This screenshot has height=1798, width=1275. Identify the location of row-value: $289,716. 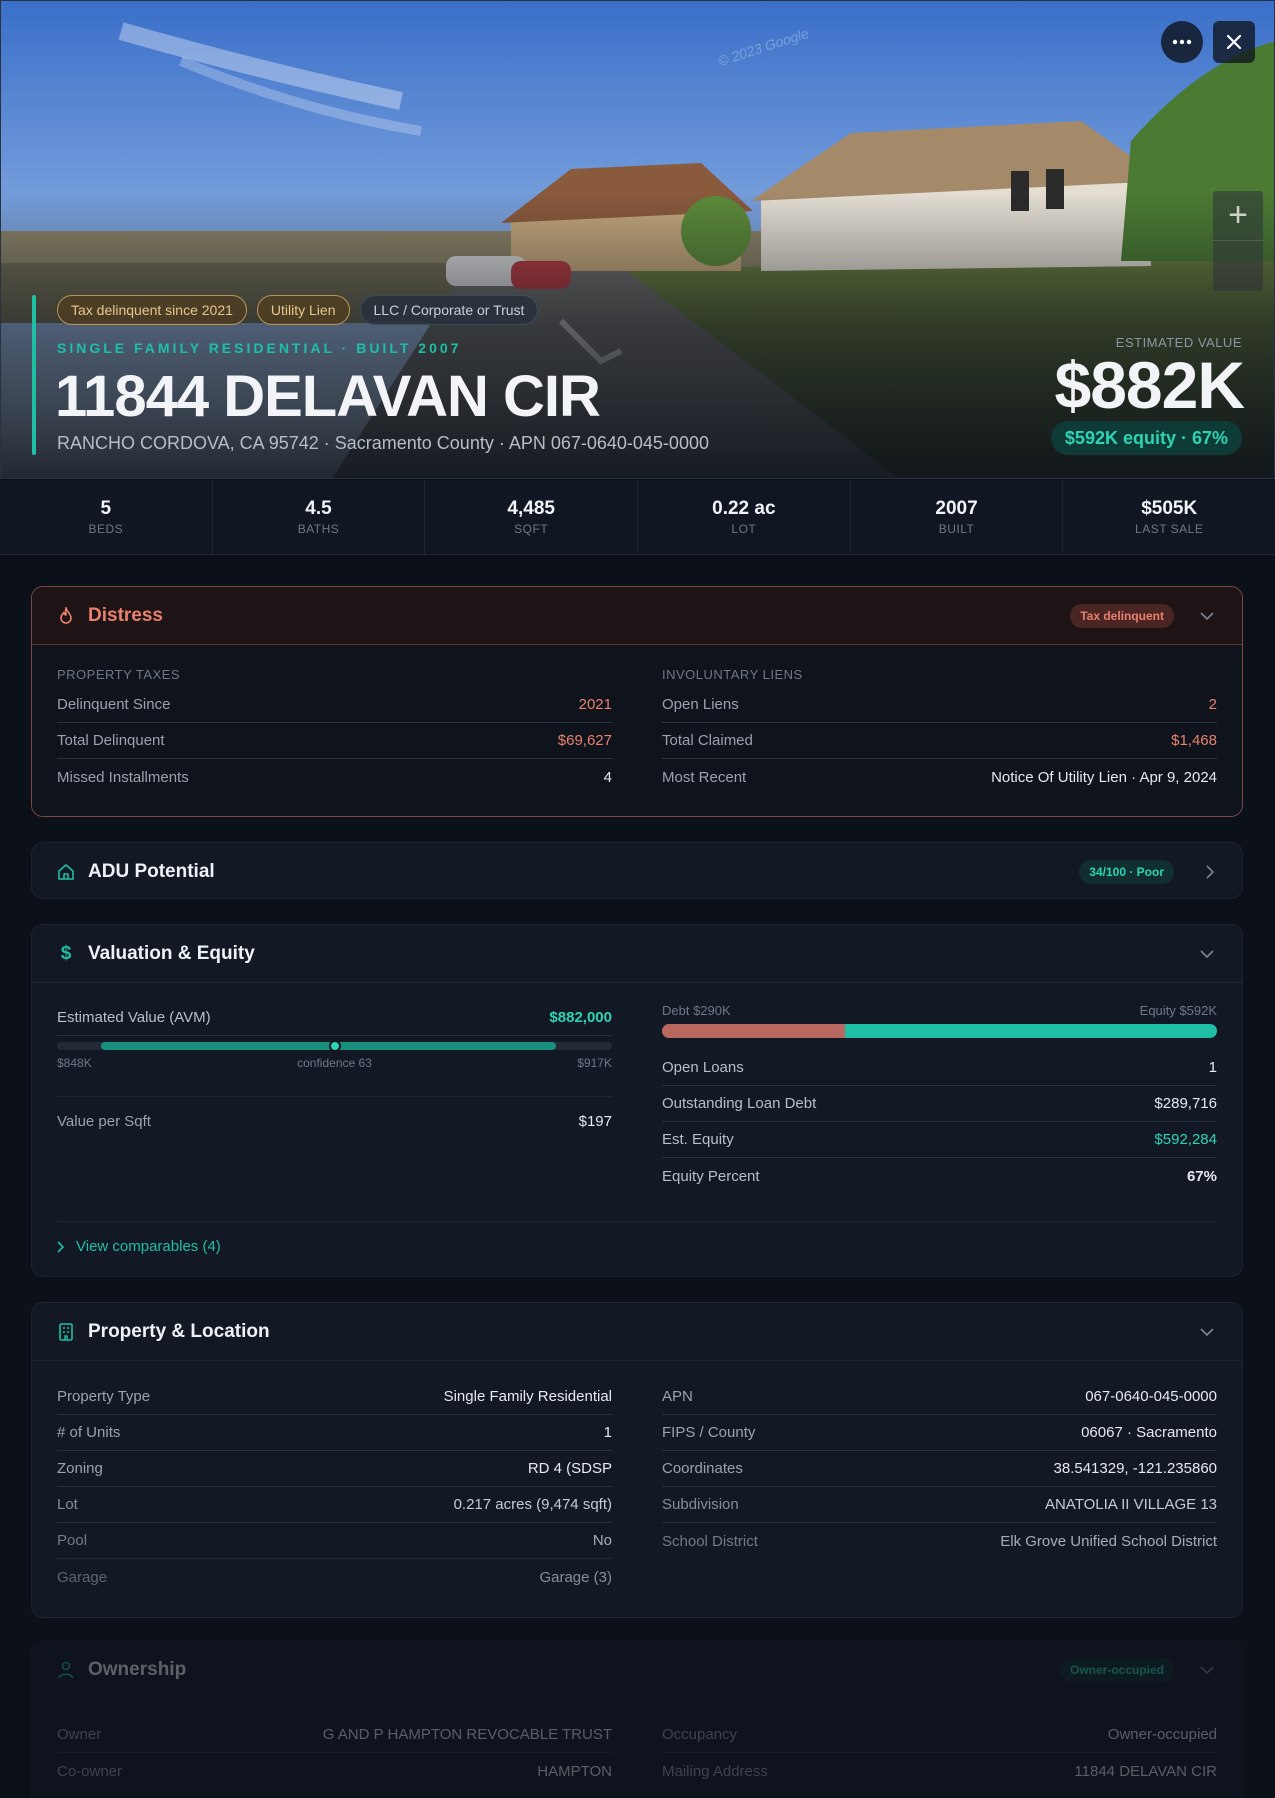
(1185, 1103).